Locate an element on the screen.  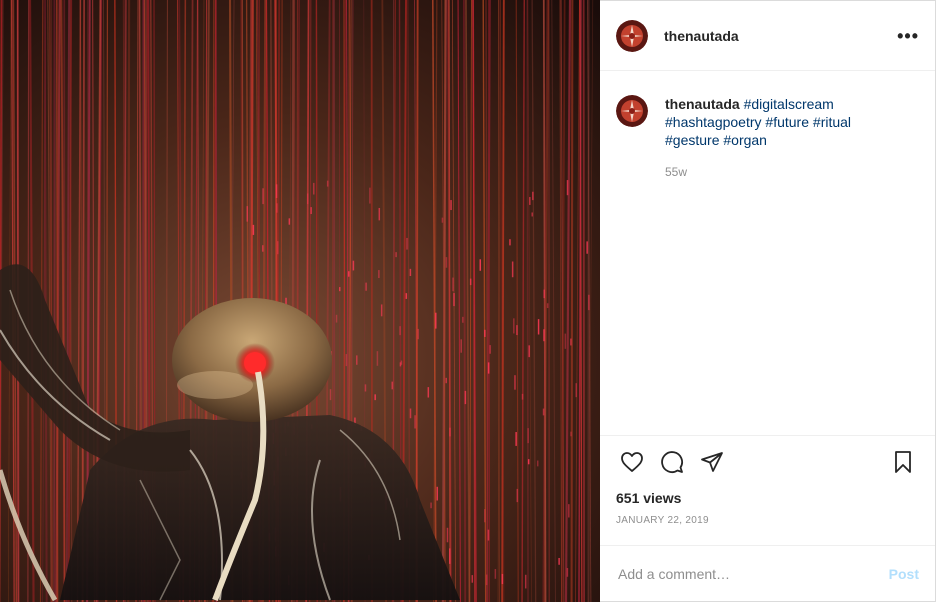
hashtag-link: #future is located at coordinates (787, 122).